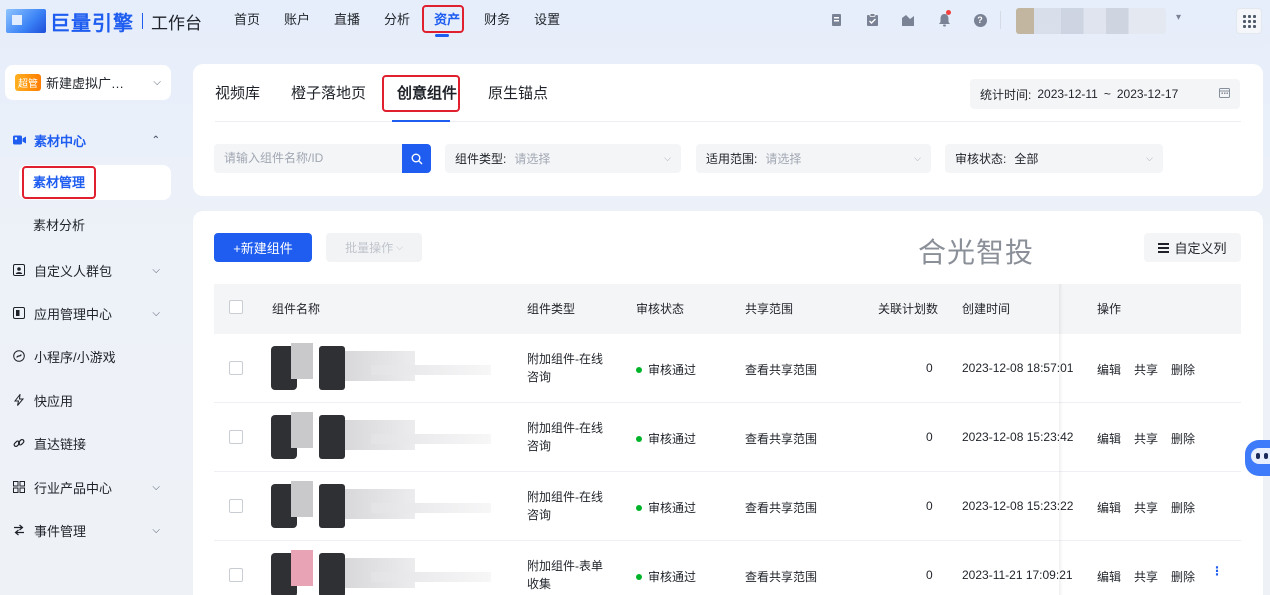 The height and width of the screenshot is (595, 1270). What do you see at coordinates (236, 307) in the screenshot?
I see `select-all-checkbox` at bounding box center [236, 307].